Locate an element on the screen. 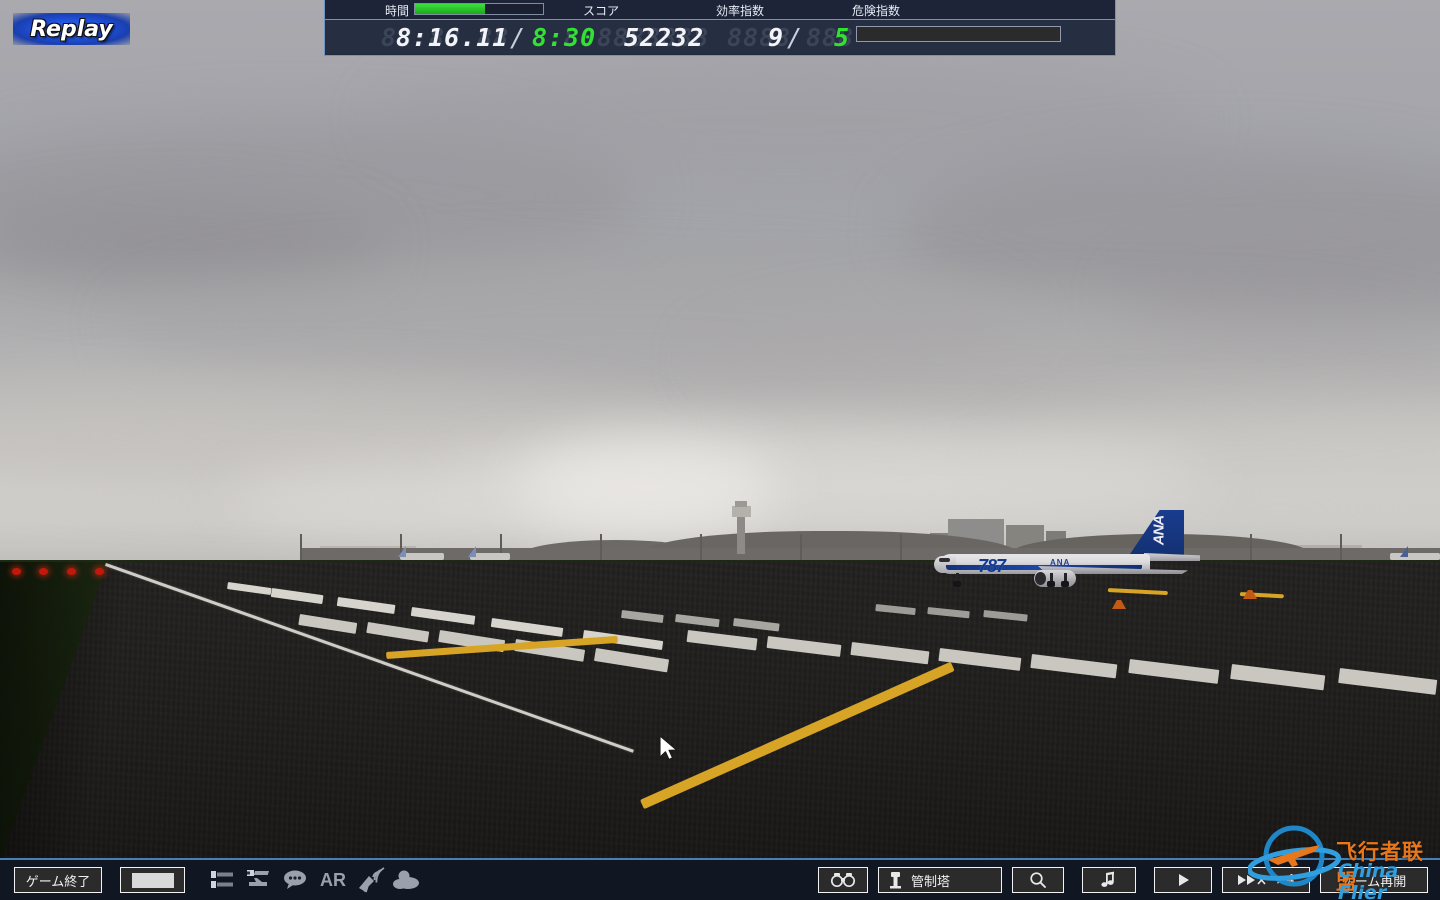 Image resolution: width=1440 pixels, height=900 pixels. end-game-label: ゲーム終了 is located at coordinates (58, 882).